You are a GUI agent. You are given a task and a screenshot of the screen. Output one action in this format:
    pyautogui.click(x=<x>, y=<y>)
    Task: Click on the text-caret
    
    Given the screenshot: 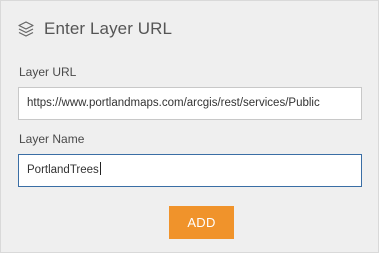 What is the action you would take?
    pyautogui.click(x=100, y=168)
    